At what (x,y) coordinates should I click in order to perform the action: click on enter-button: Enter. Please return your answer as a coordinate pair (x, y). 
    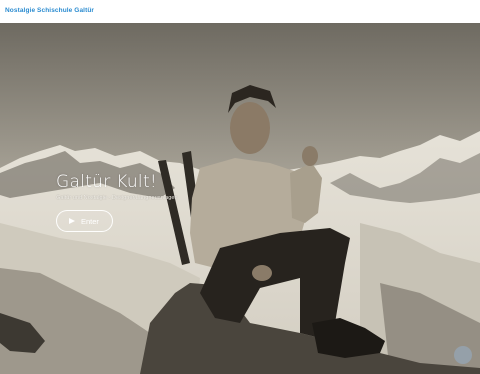
    Looking at the image, I should click on (84, 221).